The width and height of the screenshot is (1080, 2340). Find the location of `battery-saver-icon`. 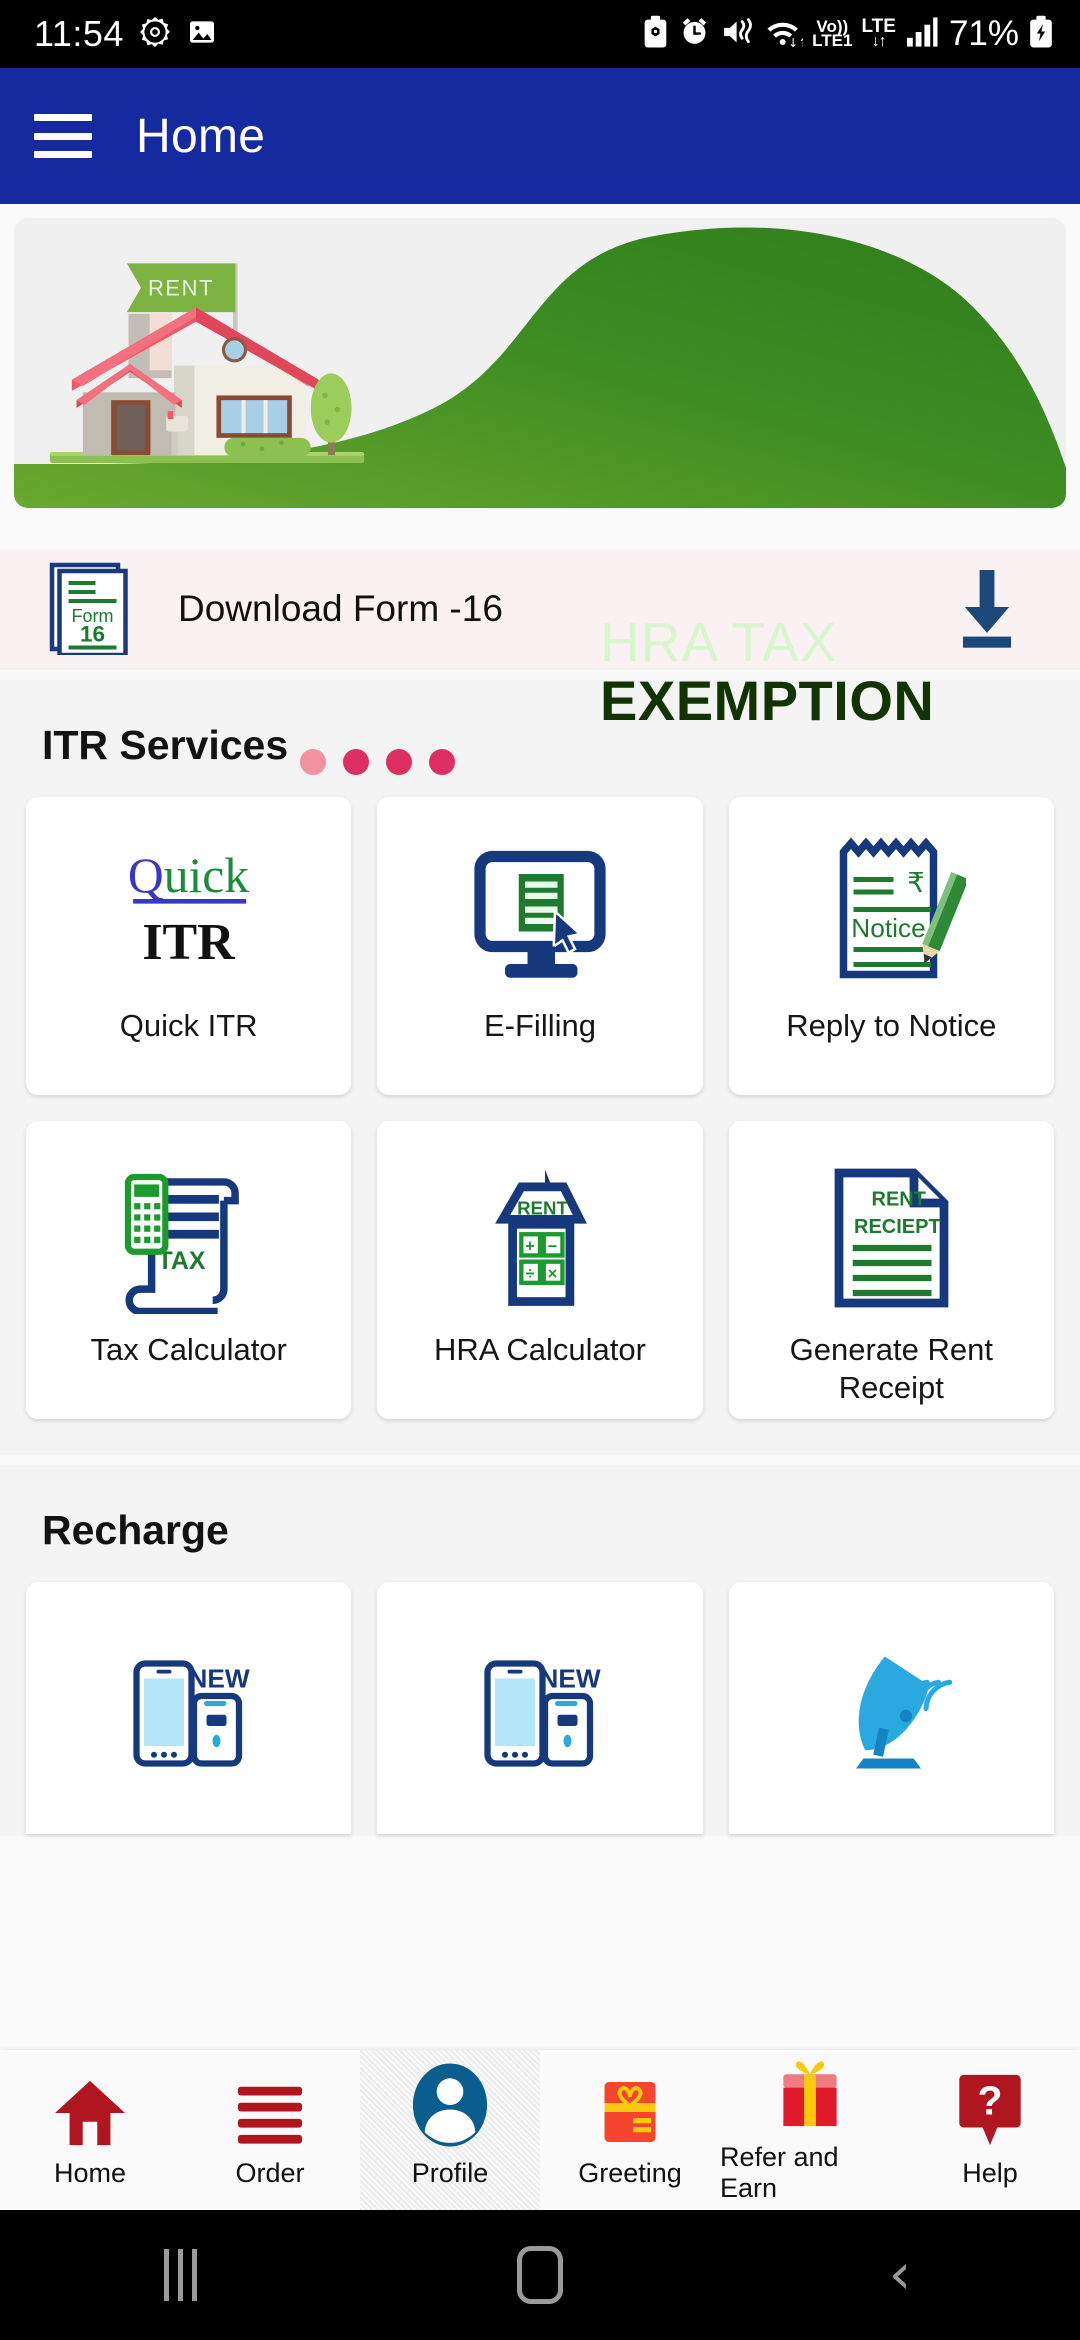

battery-saver-icon is located at coordinates (655, 34).